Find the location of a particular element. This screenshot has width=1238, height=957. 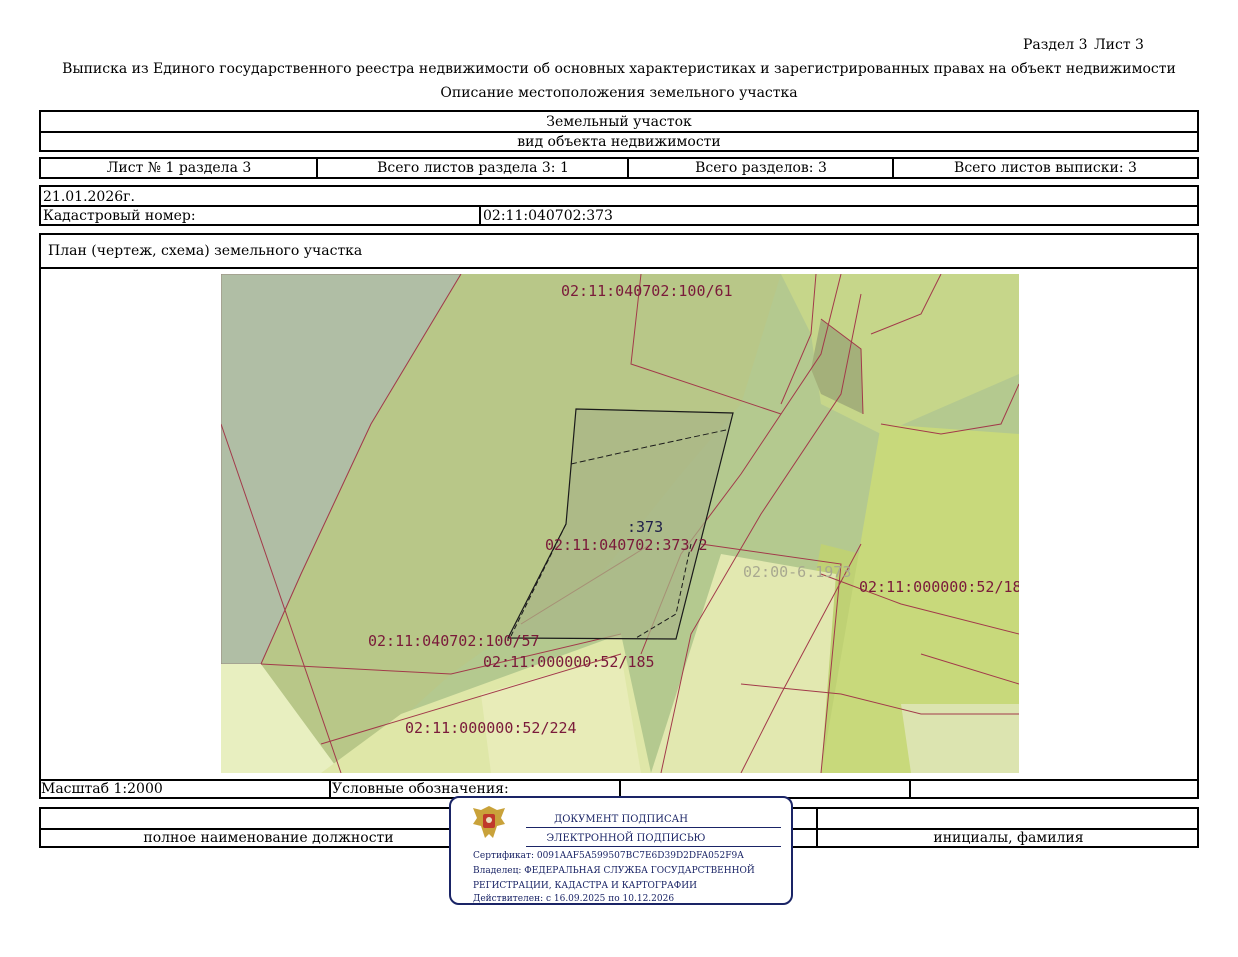

map-label-zone: 02:00-6.1973 is located at coordinates (797, 572).